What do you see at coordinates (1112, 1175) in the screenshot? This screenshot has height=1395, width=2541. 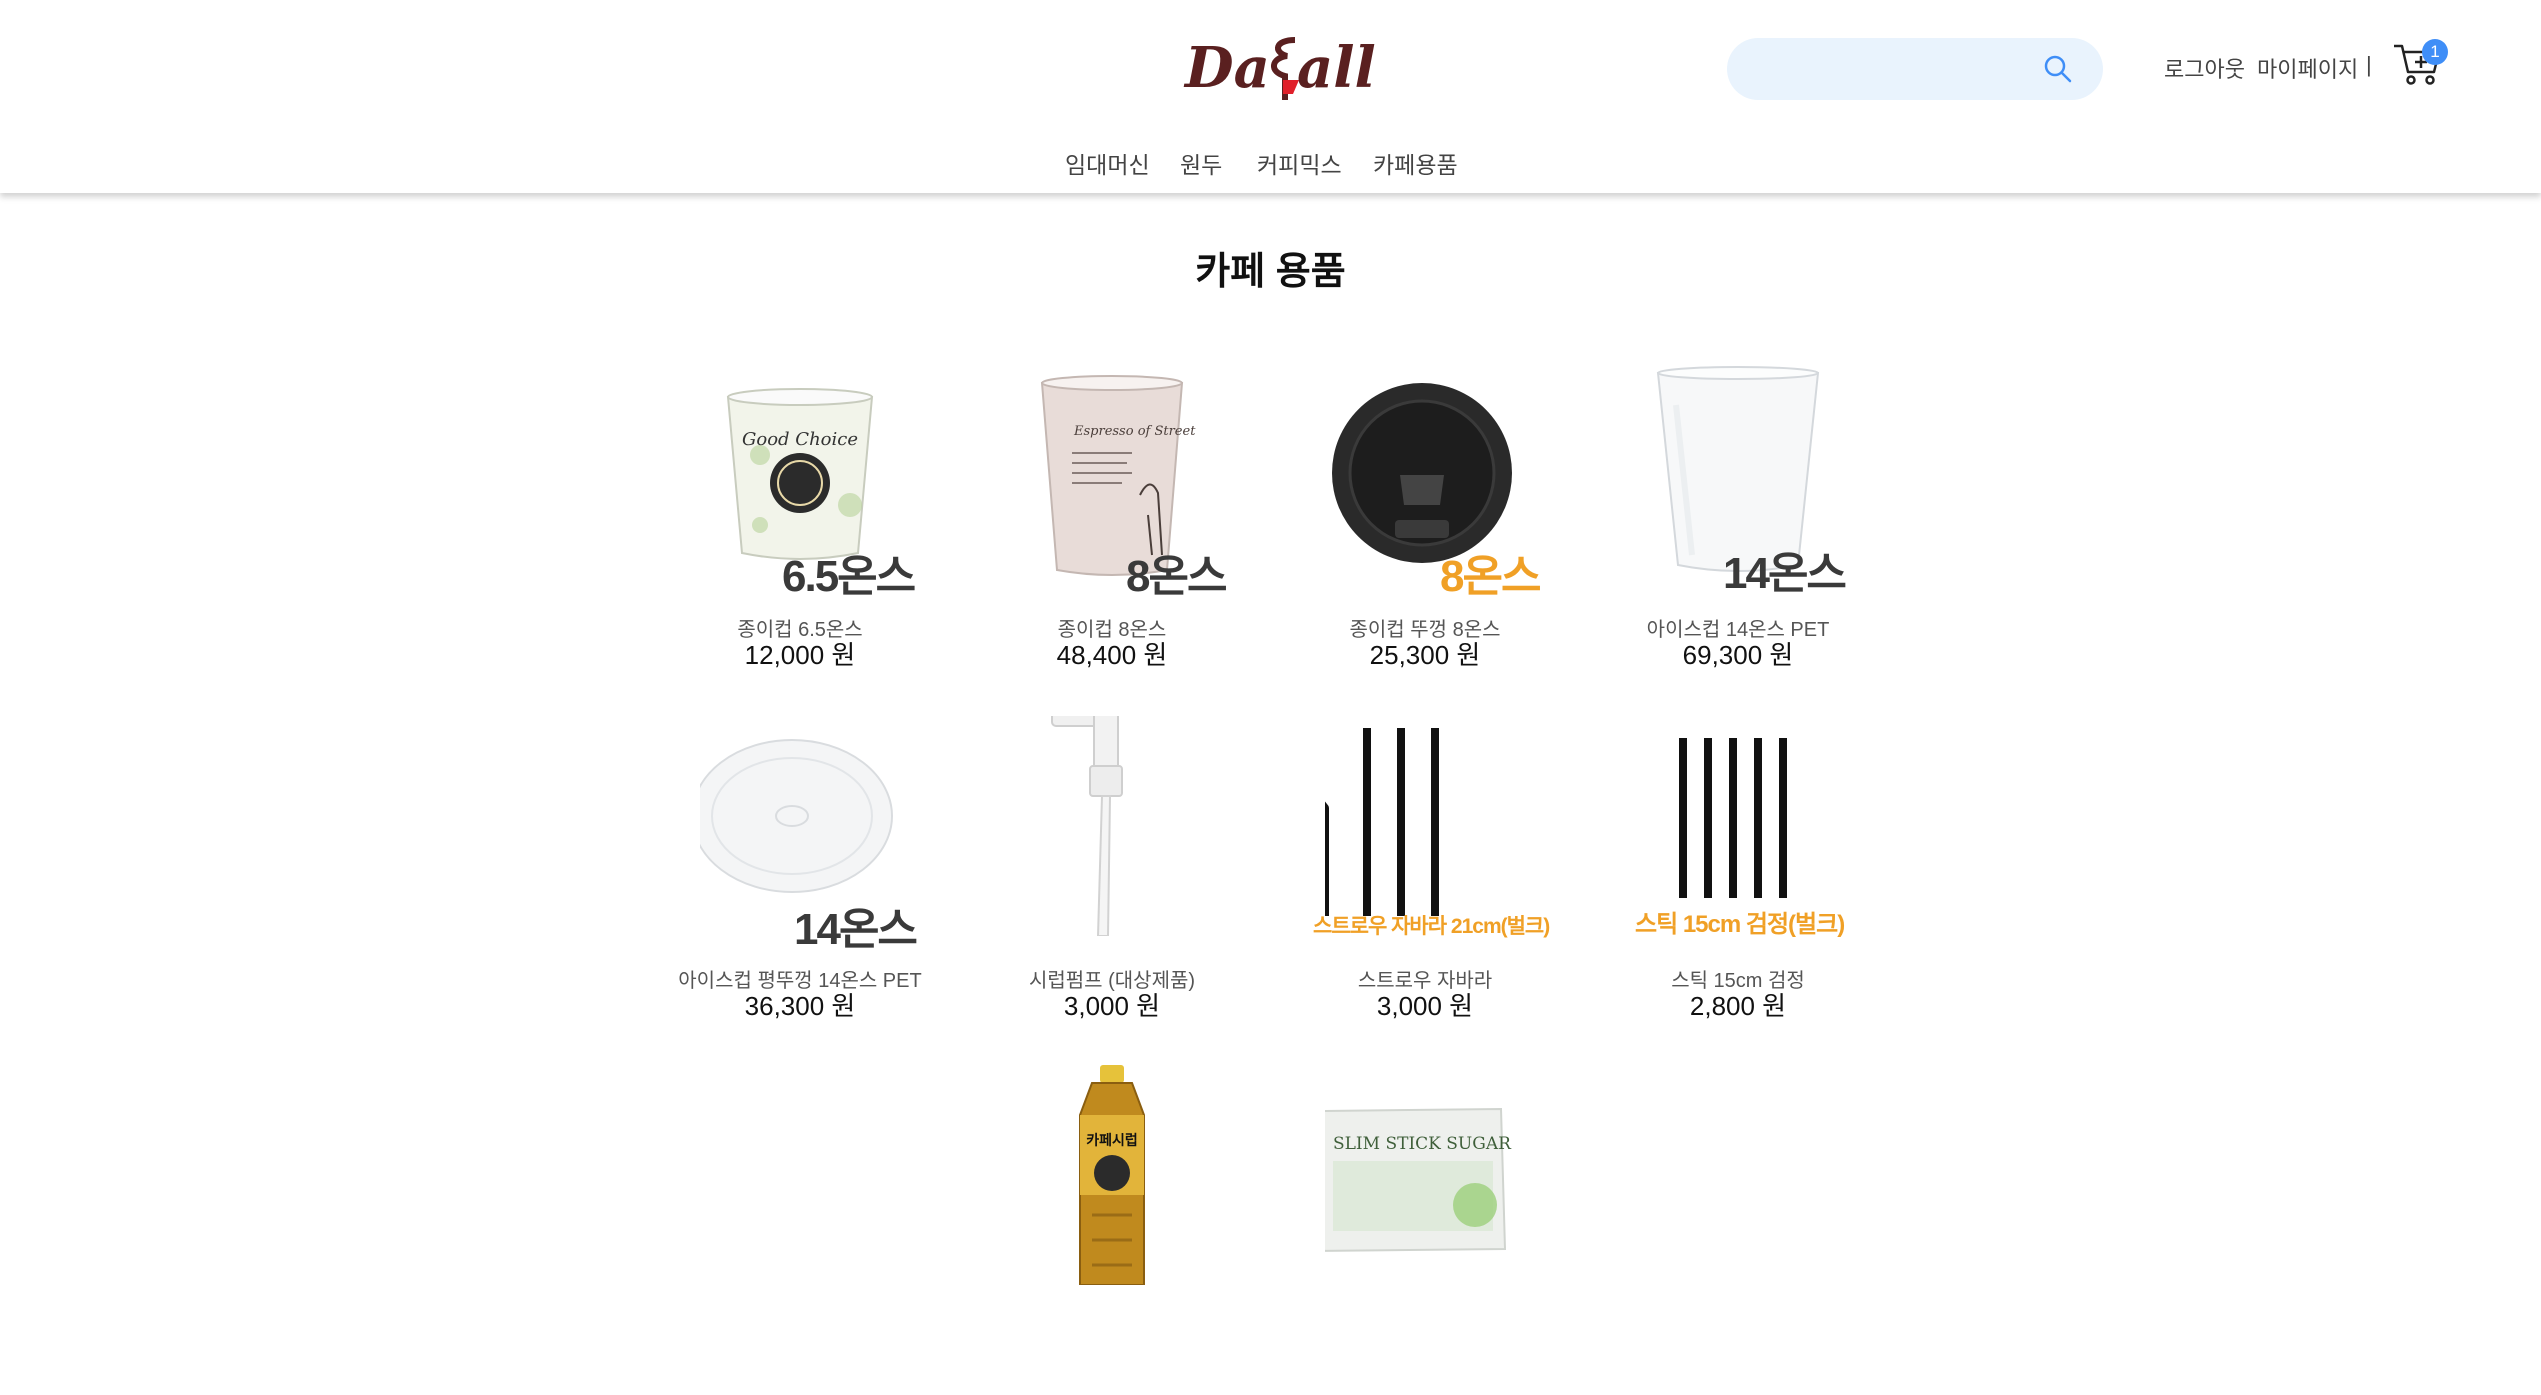 I see `syrup-bottle-image: 카페시럽` at bounding box center [1112, 1175].